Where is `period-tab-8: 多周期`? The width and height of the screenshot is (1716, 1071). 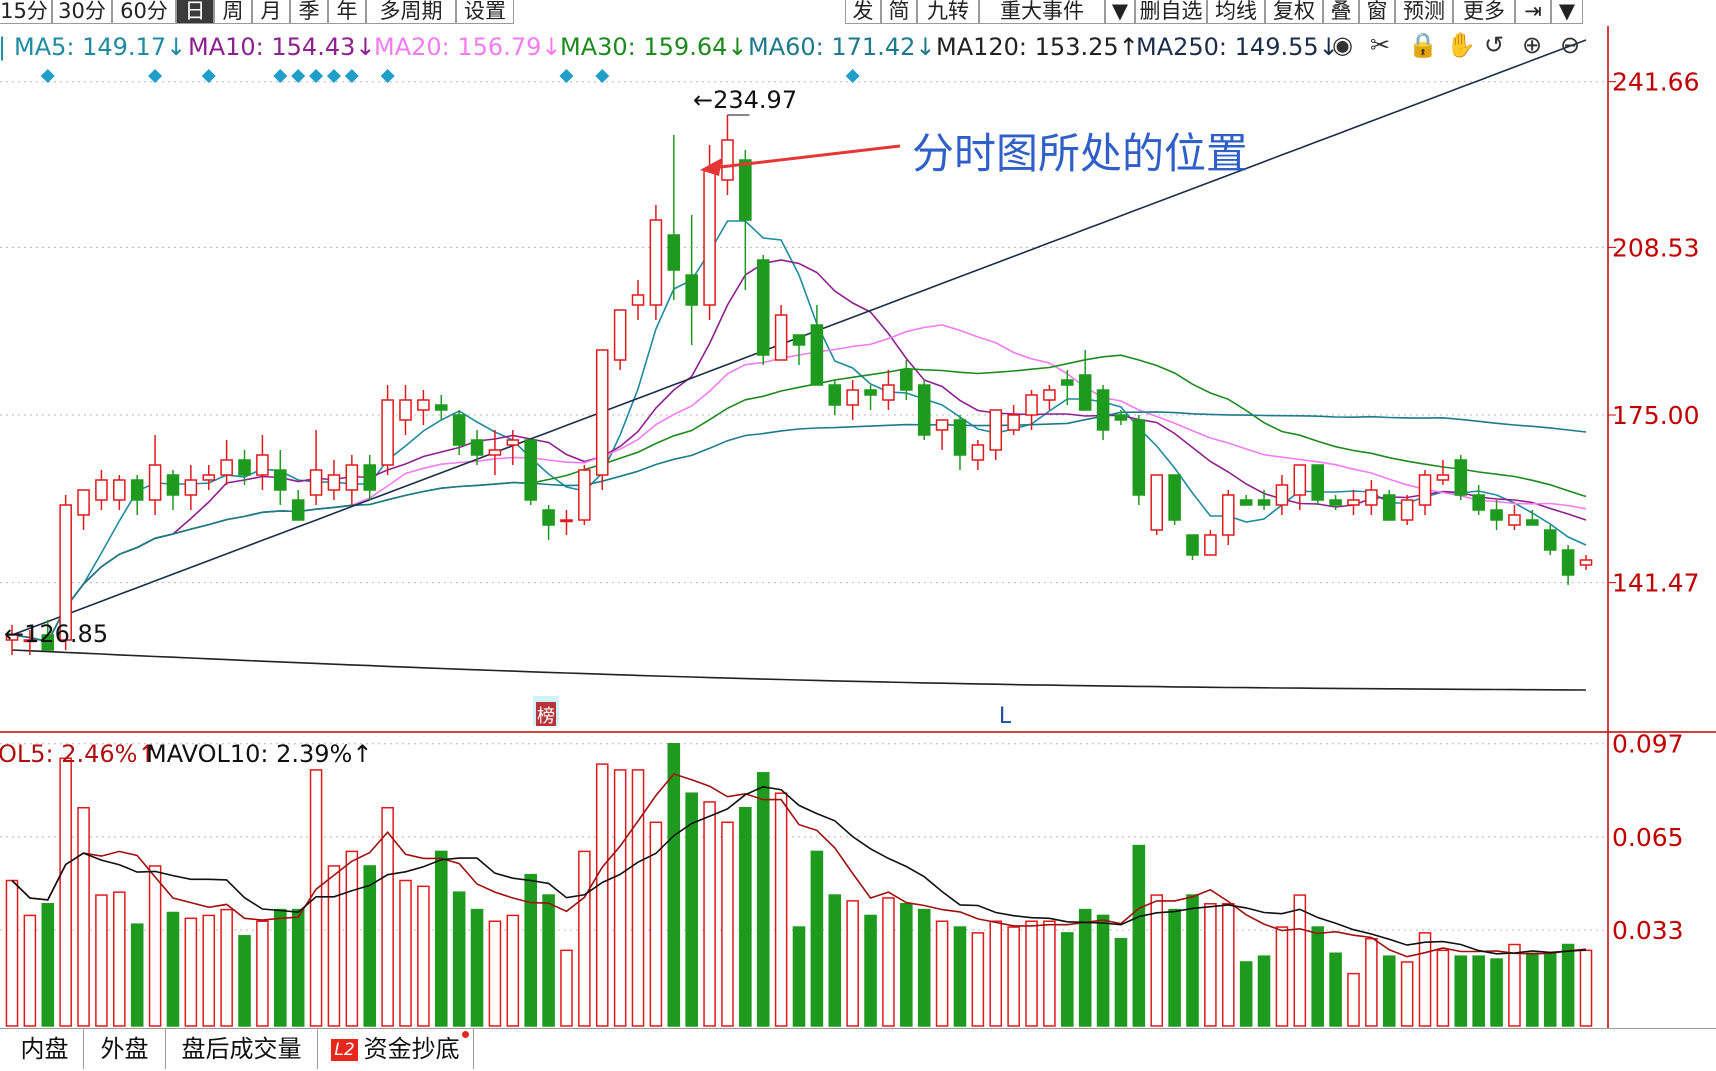 period-tab-8: 多周期 is located at coordinates (411, 12).